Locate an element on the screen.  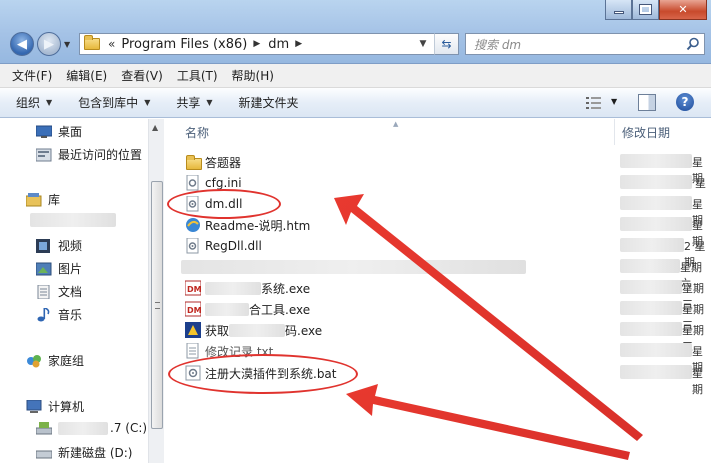
address-bar: « Program Files (x86) ▶ dm ▶ ▼ is located at coordinates (269, 44).